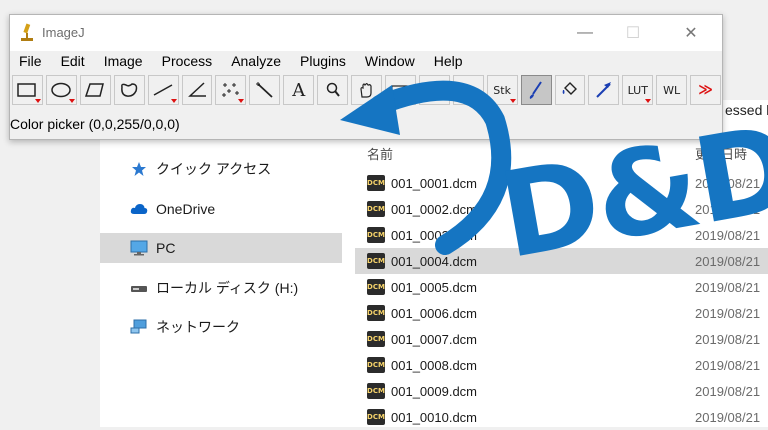 This screenshot has height=430, width=768. I want to click on nav-item-onedrive: OneDrive, so click(221, 209).